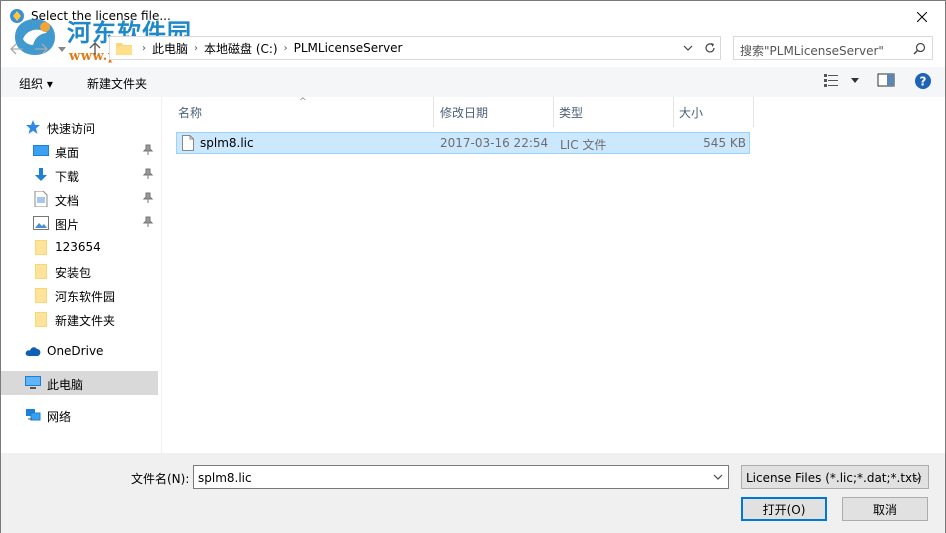 This screenshot has height=533, width=946. Describe the element at coordinates (41, 199) in the screenshot. I see `document-icon` at that location.